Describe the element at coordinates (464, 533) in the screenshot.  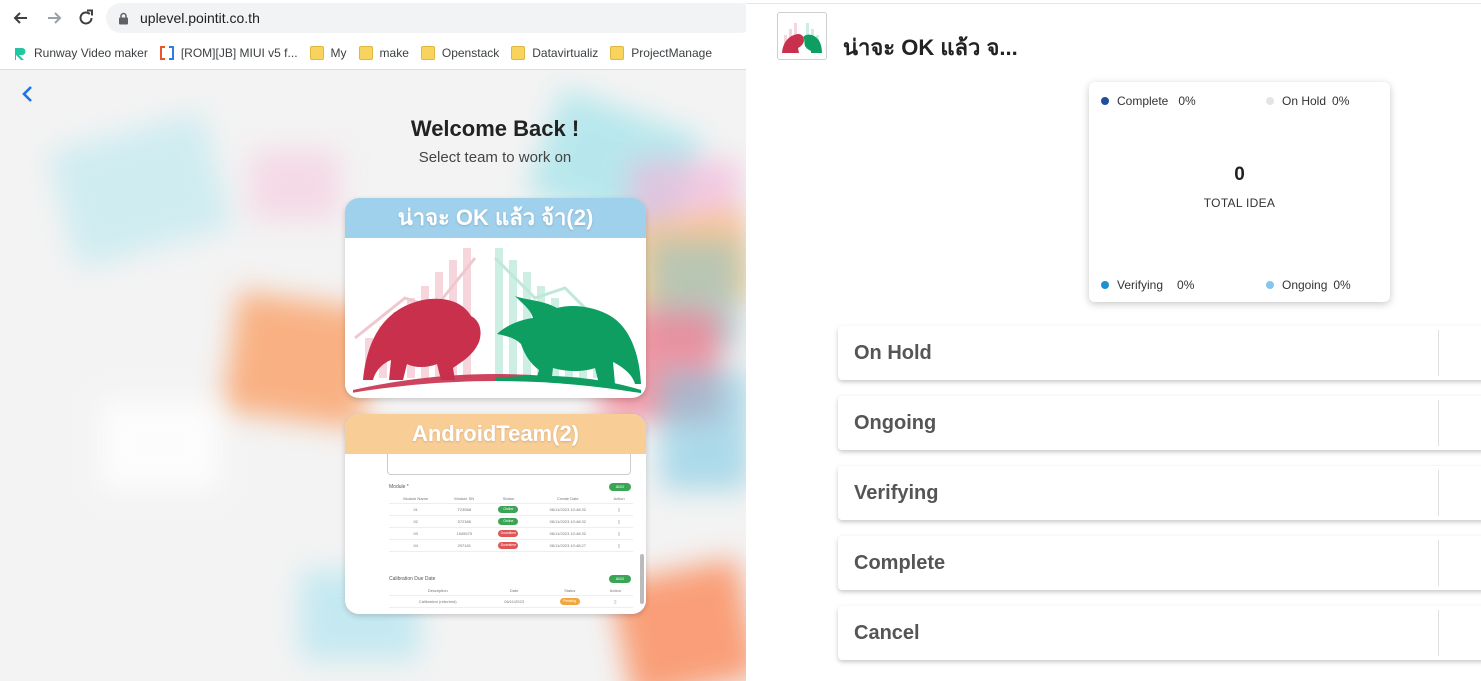
I see `cell: 1545575` at that location.